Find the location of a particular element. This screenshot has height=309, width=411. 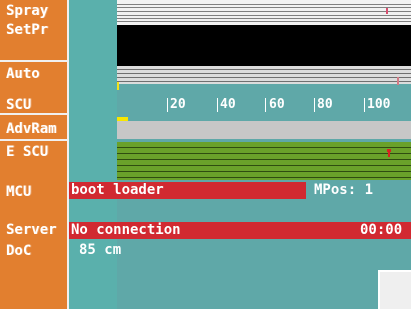

spray-marker is located at coordinates (387, 11).